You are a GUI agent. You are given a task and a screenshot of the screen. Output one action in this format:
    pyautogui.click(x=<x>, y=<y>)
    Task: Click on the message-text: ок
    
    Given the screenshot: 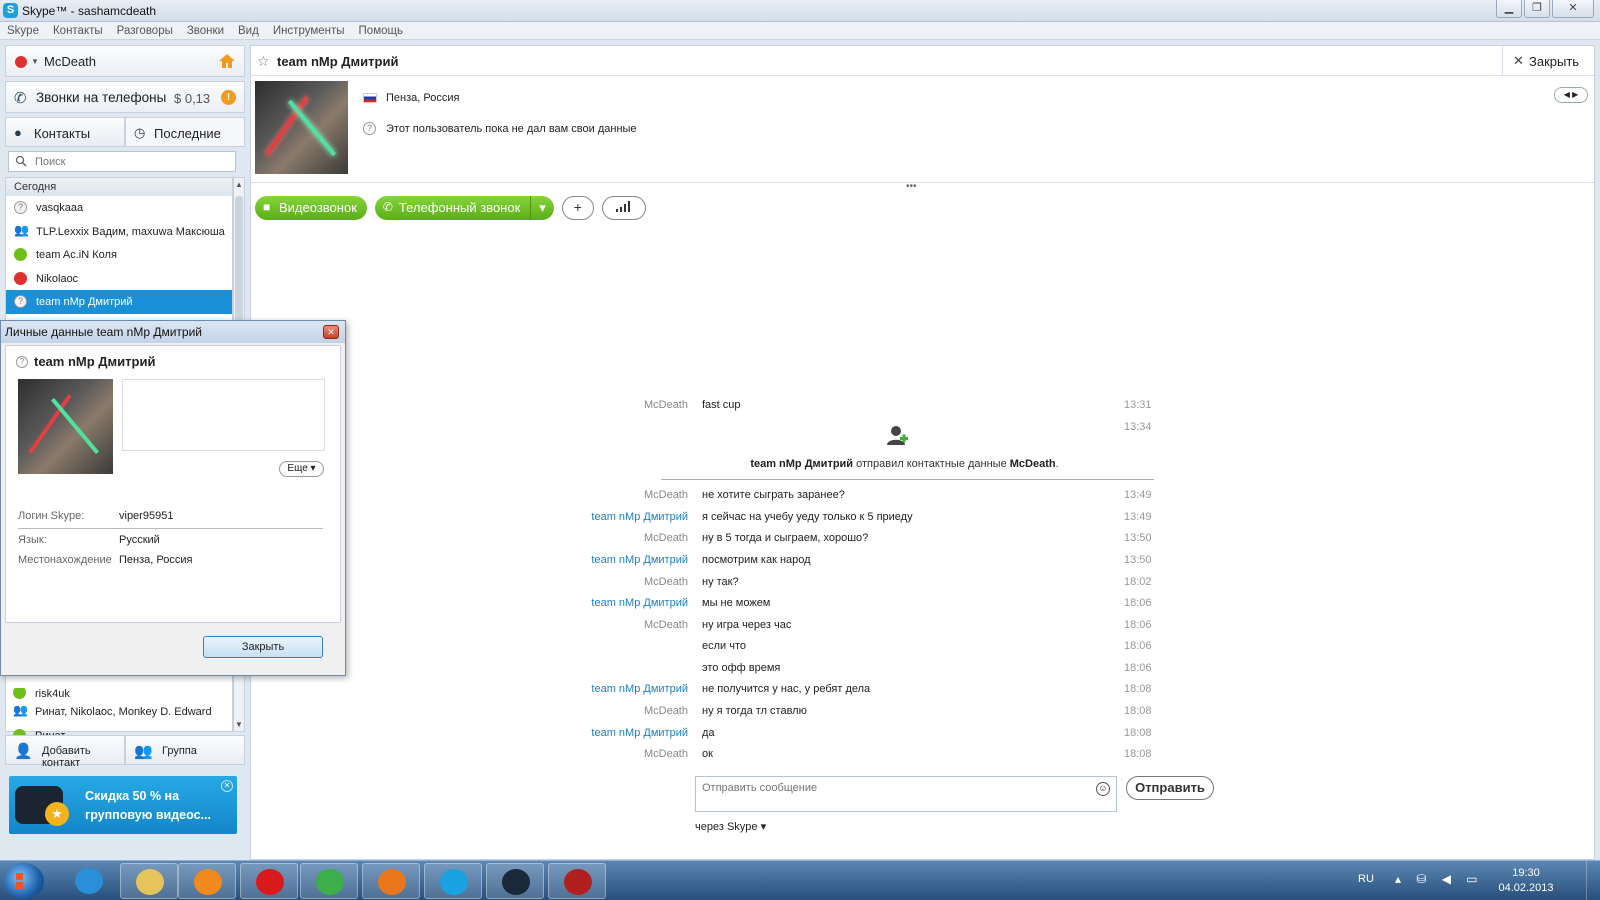 What is the action you would take?
    pyautogui.click(x=707, y=754)
    